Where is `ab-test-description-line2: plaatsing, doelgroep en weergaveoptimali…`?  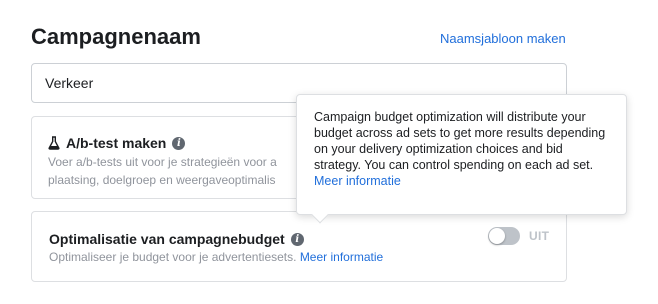
ab-test-description-line2: plaatsing, doelgroep en weergaveoptimali… is located at coordinates (162, 180).